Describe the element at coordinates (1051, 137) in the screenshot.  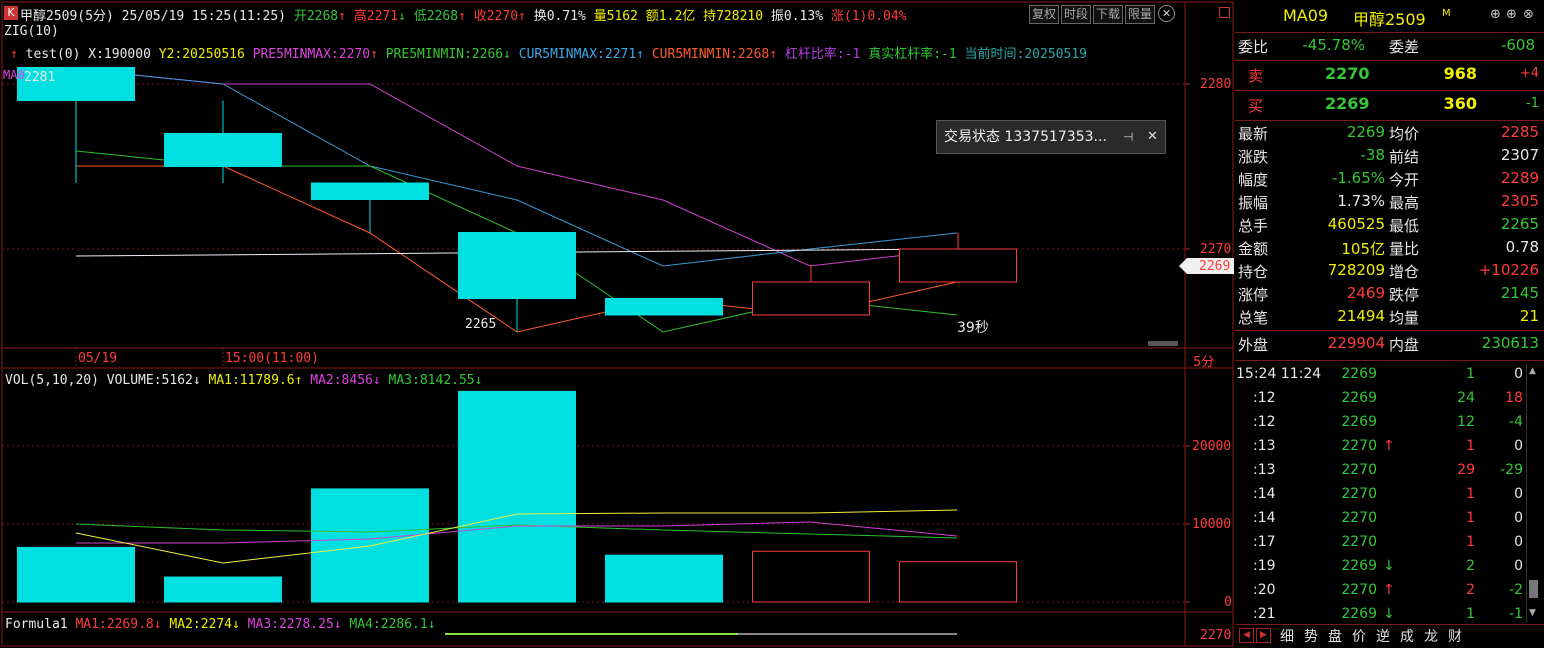
I see `trade-status-popup: 交易状态 1337517353... ⊣ ✕` at that location.